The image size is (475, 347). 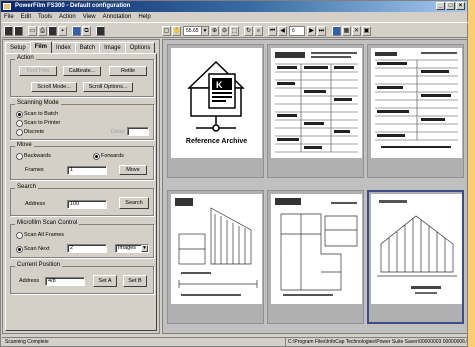 I want to click on menu-edit: Edit, so click(x=26, y=17).